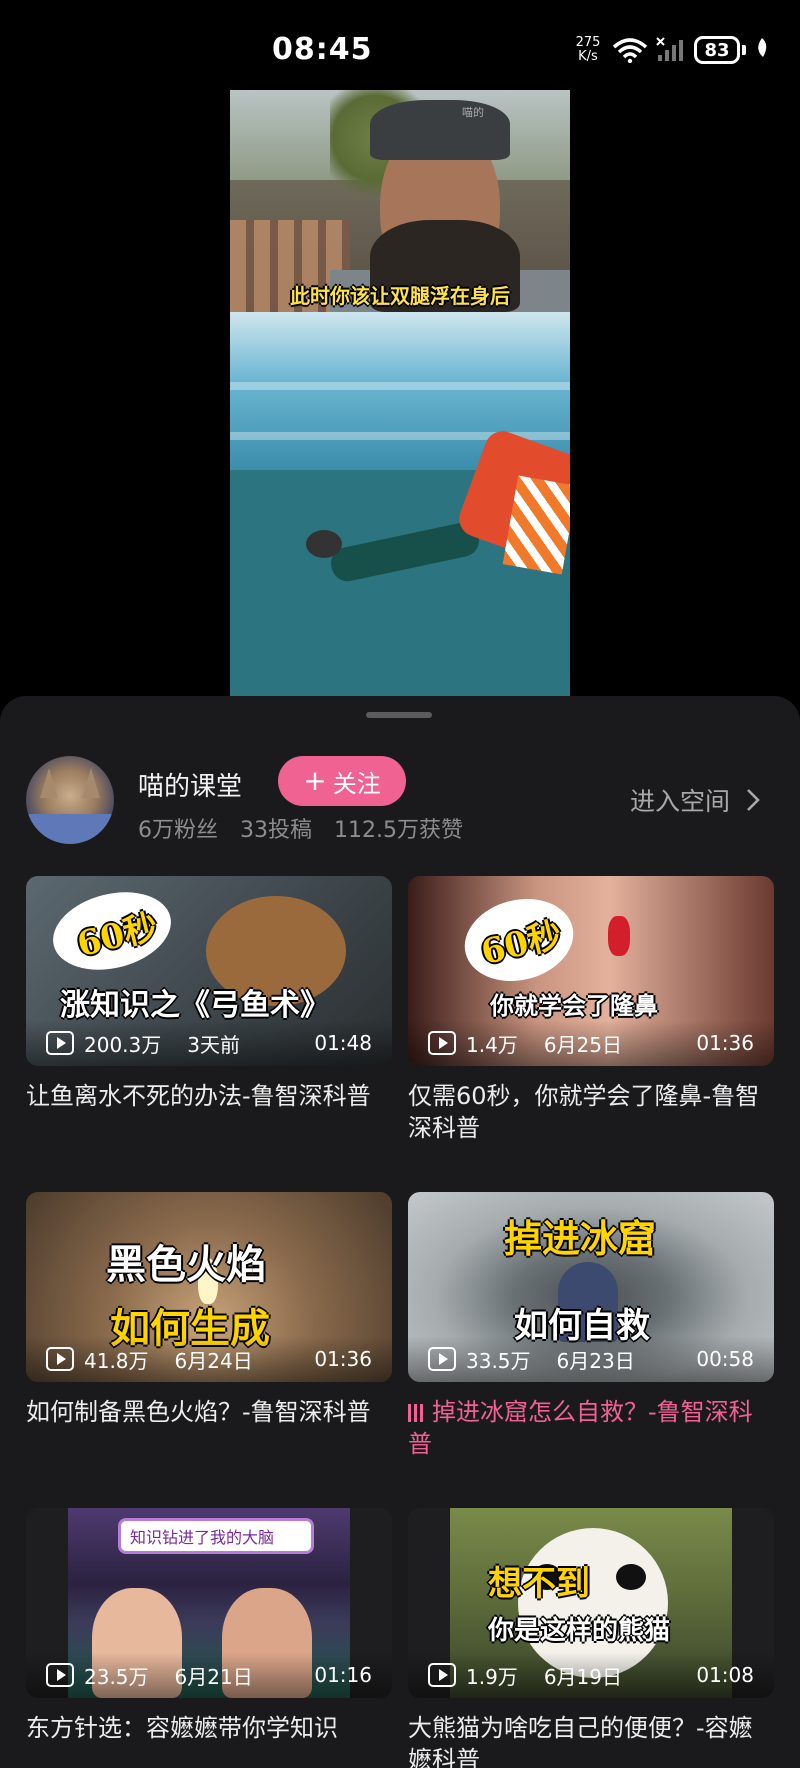  Describe the element at coordinates (679, 801) in the screenshot. I see `enter-space-label: 进入空间` at that location.